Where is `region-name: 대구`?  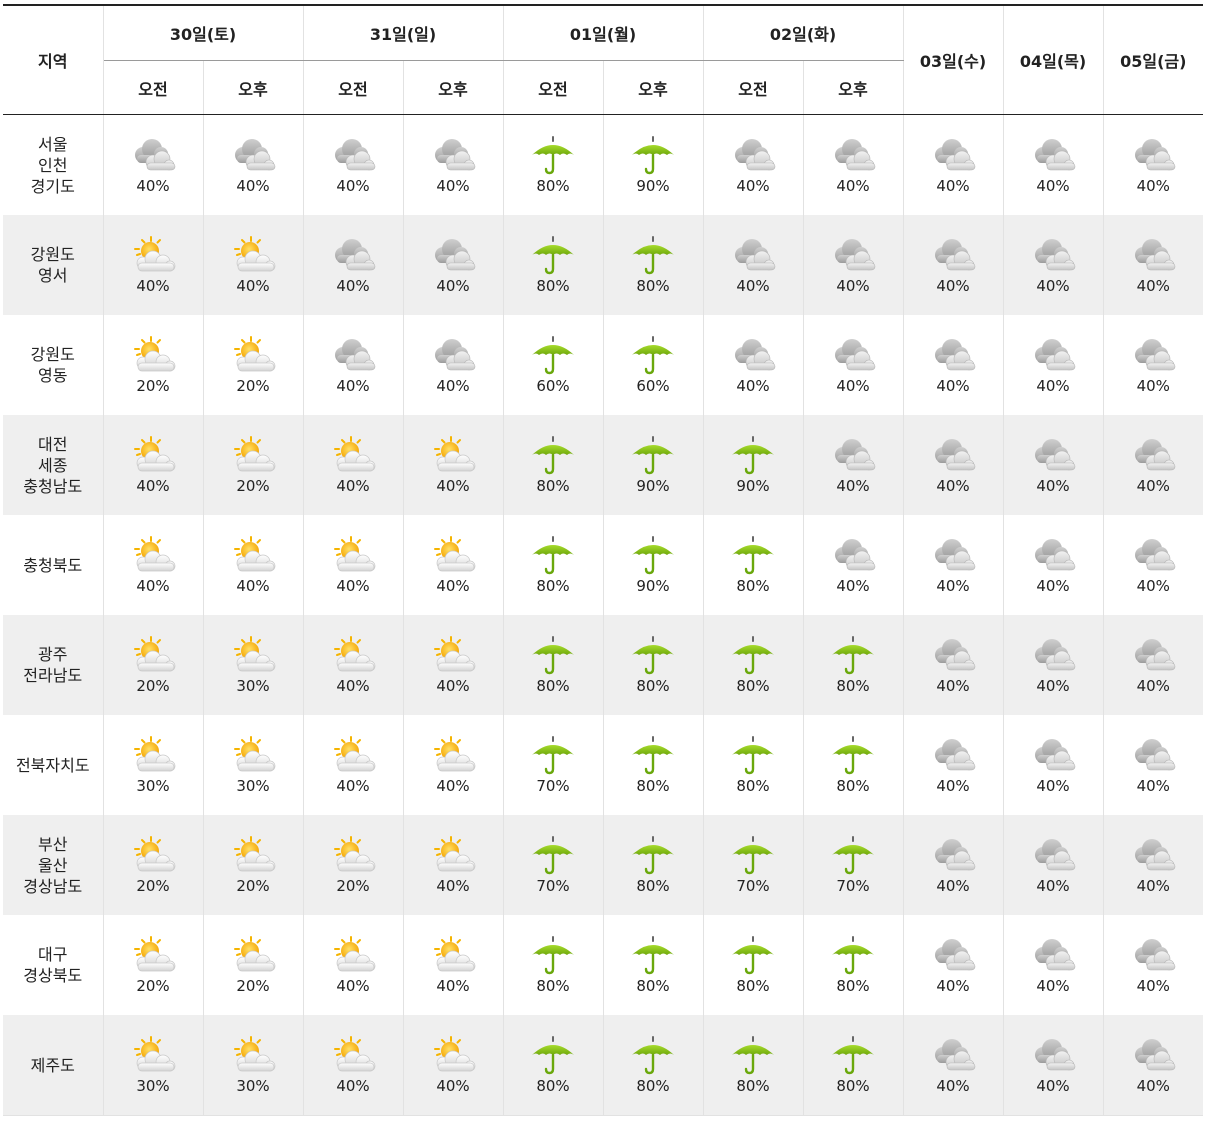 region-name: 대구 is located at coordinates (53, 954).